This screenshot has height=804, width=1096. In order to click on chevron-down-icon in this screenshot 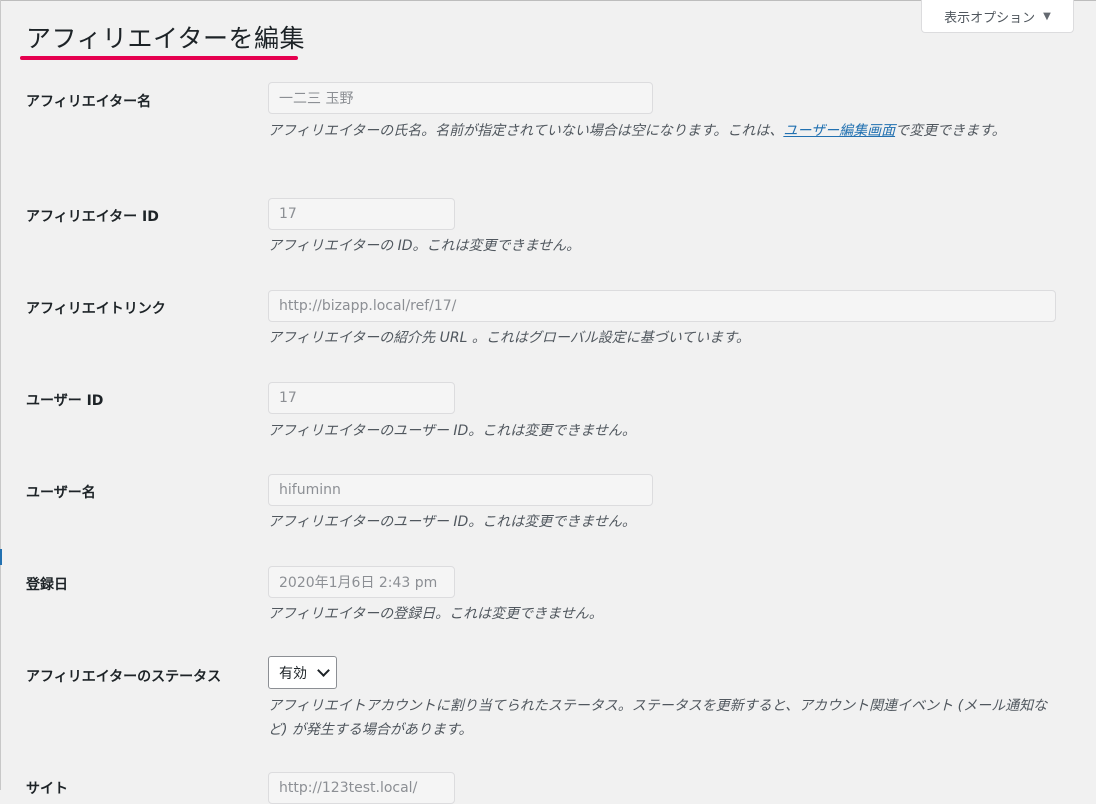, I will do `click(323, 670)`.